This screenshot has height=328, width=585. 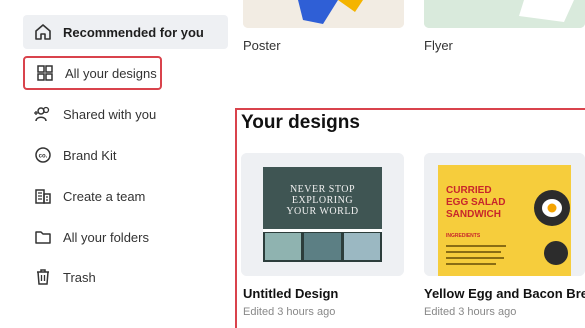 I want to click on brand-kit-icon: co., so click(x=43, y=155).